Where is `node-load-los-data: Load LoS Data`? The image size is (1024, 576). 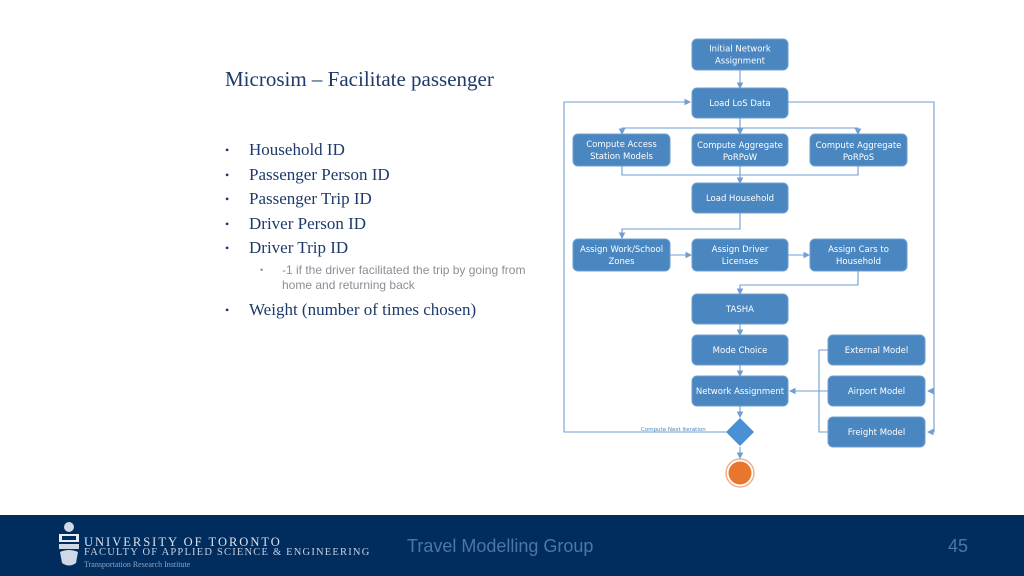
node-load-los-data: Load LoS Data is located at coordinates (740, 103).